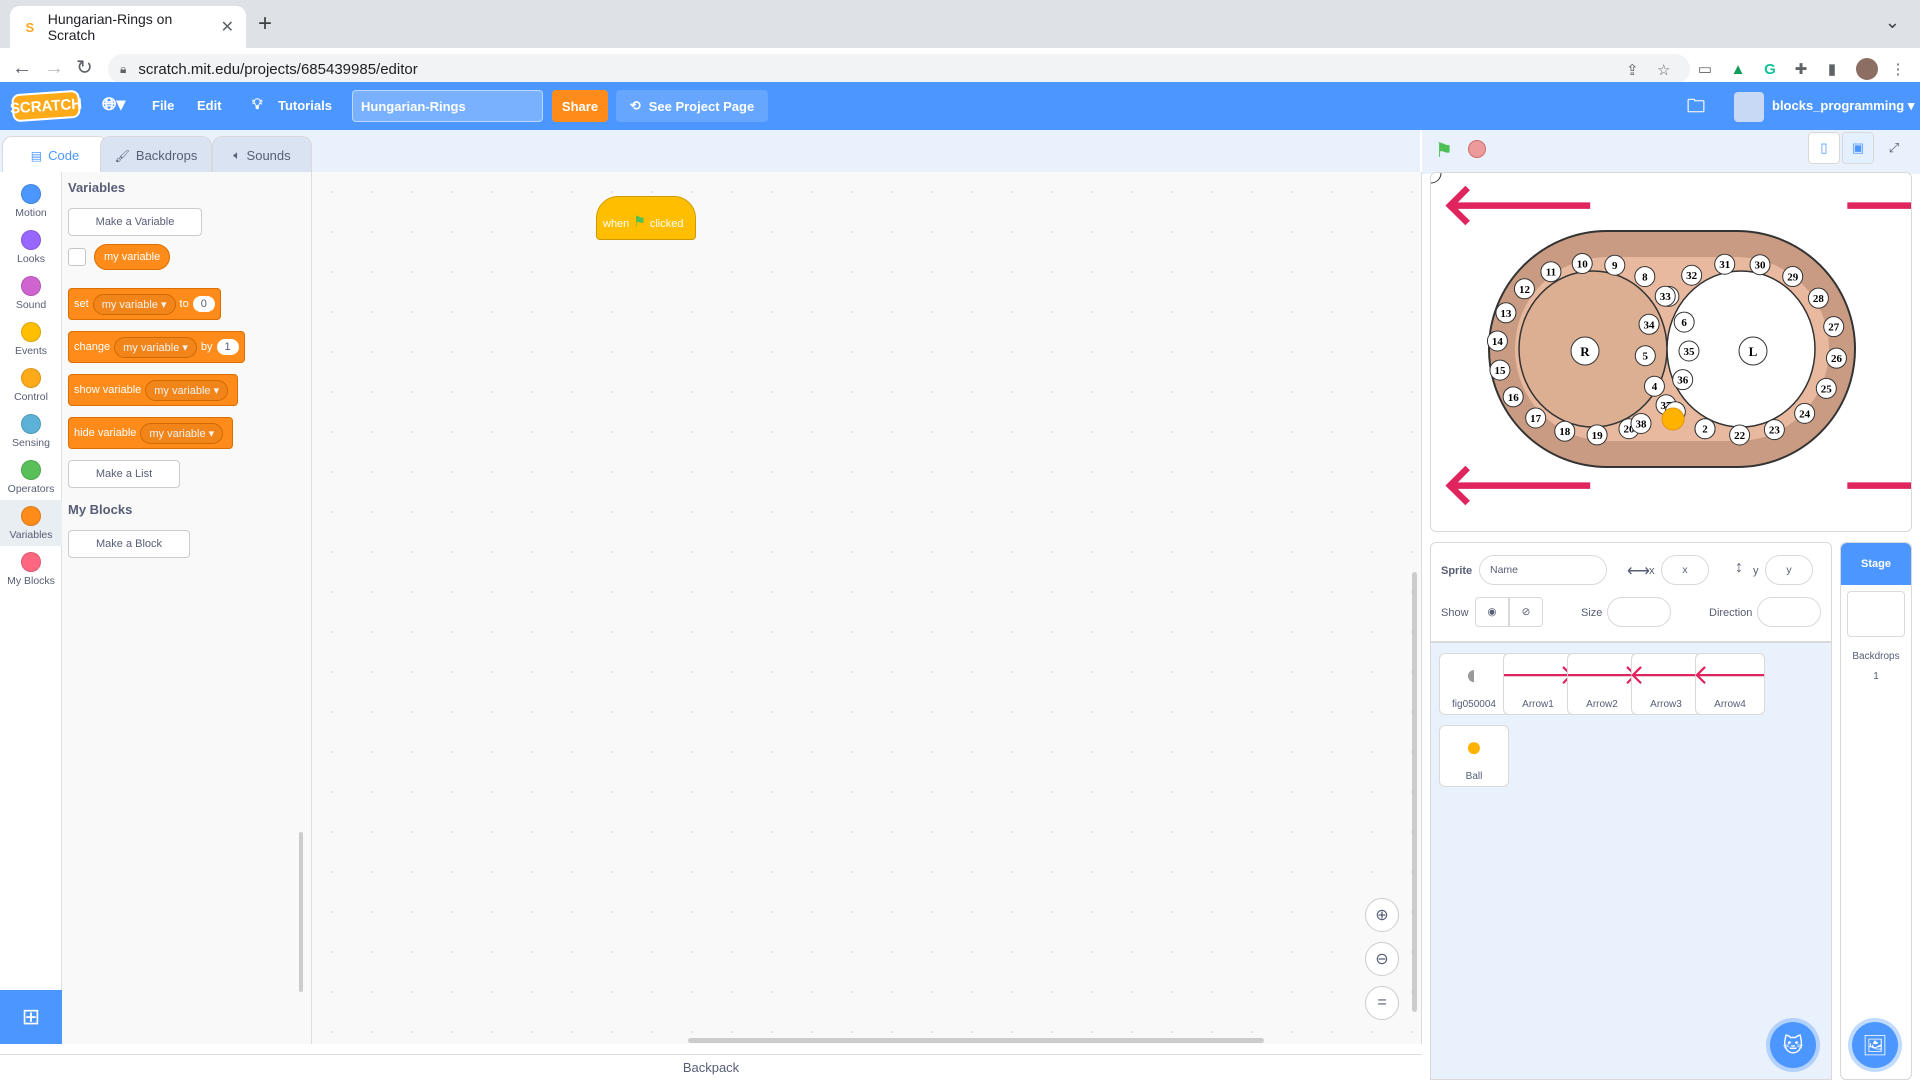  Describe the element at coordinates (1602, 684) in the screenshot. I see `sprite-tile-arrow2: 🡒 Arrow2` at that location.